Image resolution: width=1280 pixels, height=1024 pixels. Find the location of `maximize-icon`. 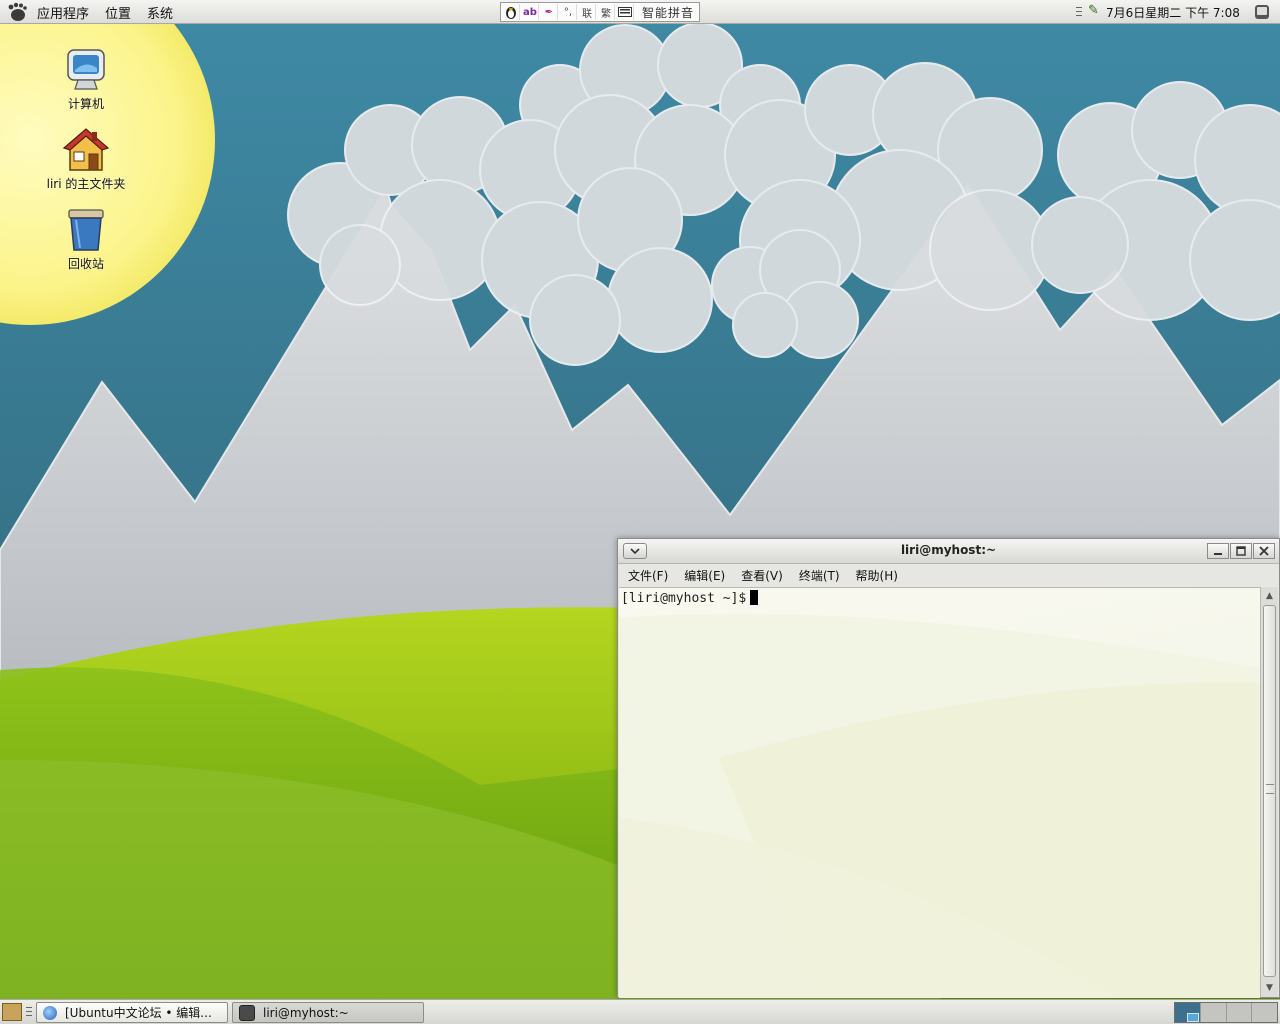

maximize-icon is located at coordinates (1241, 551).